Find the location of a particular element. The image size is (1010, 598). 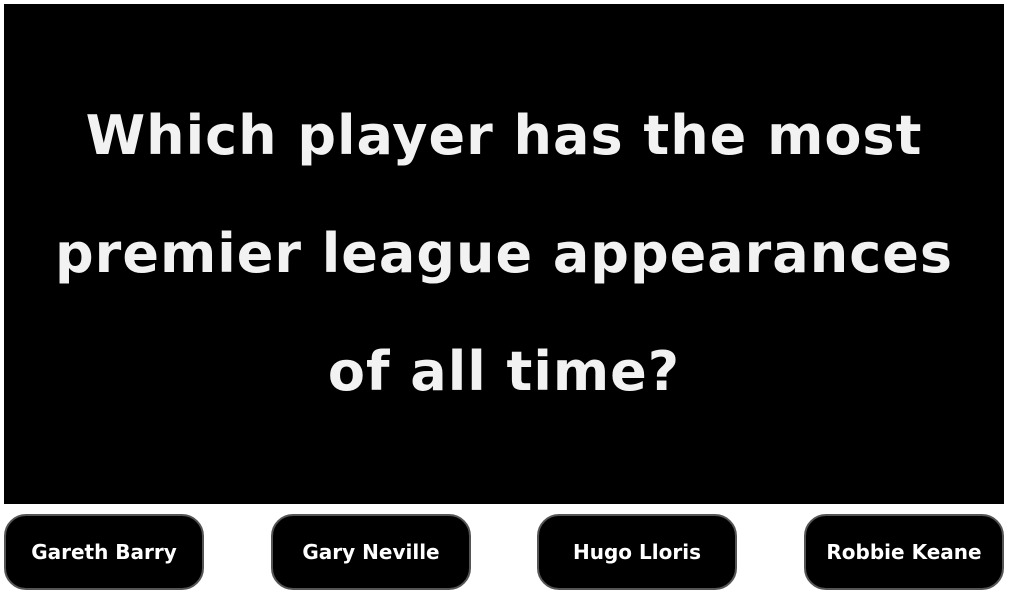

answer-button-hugo-lloris: Hugo Lloris is located at coordinates (637, 552).